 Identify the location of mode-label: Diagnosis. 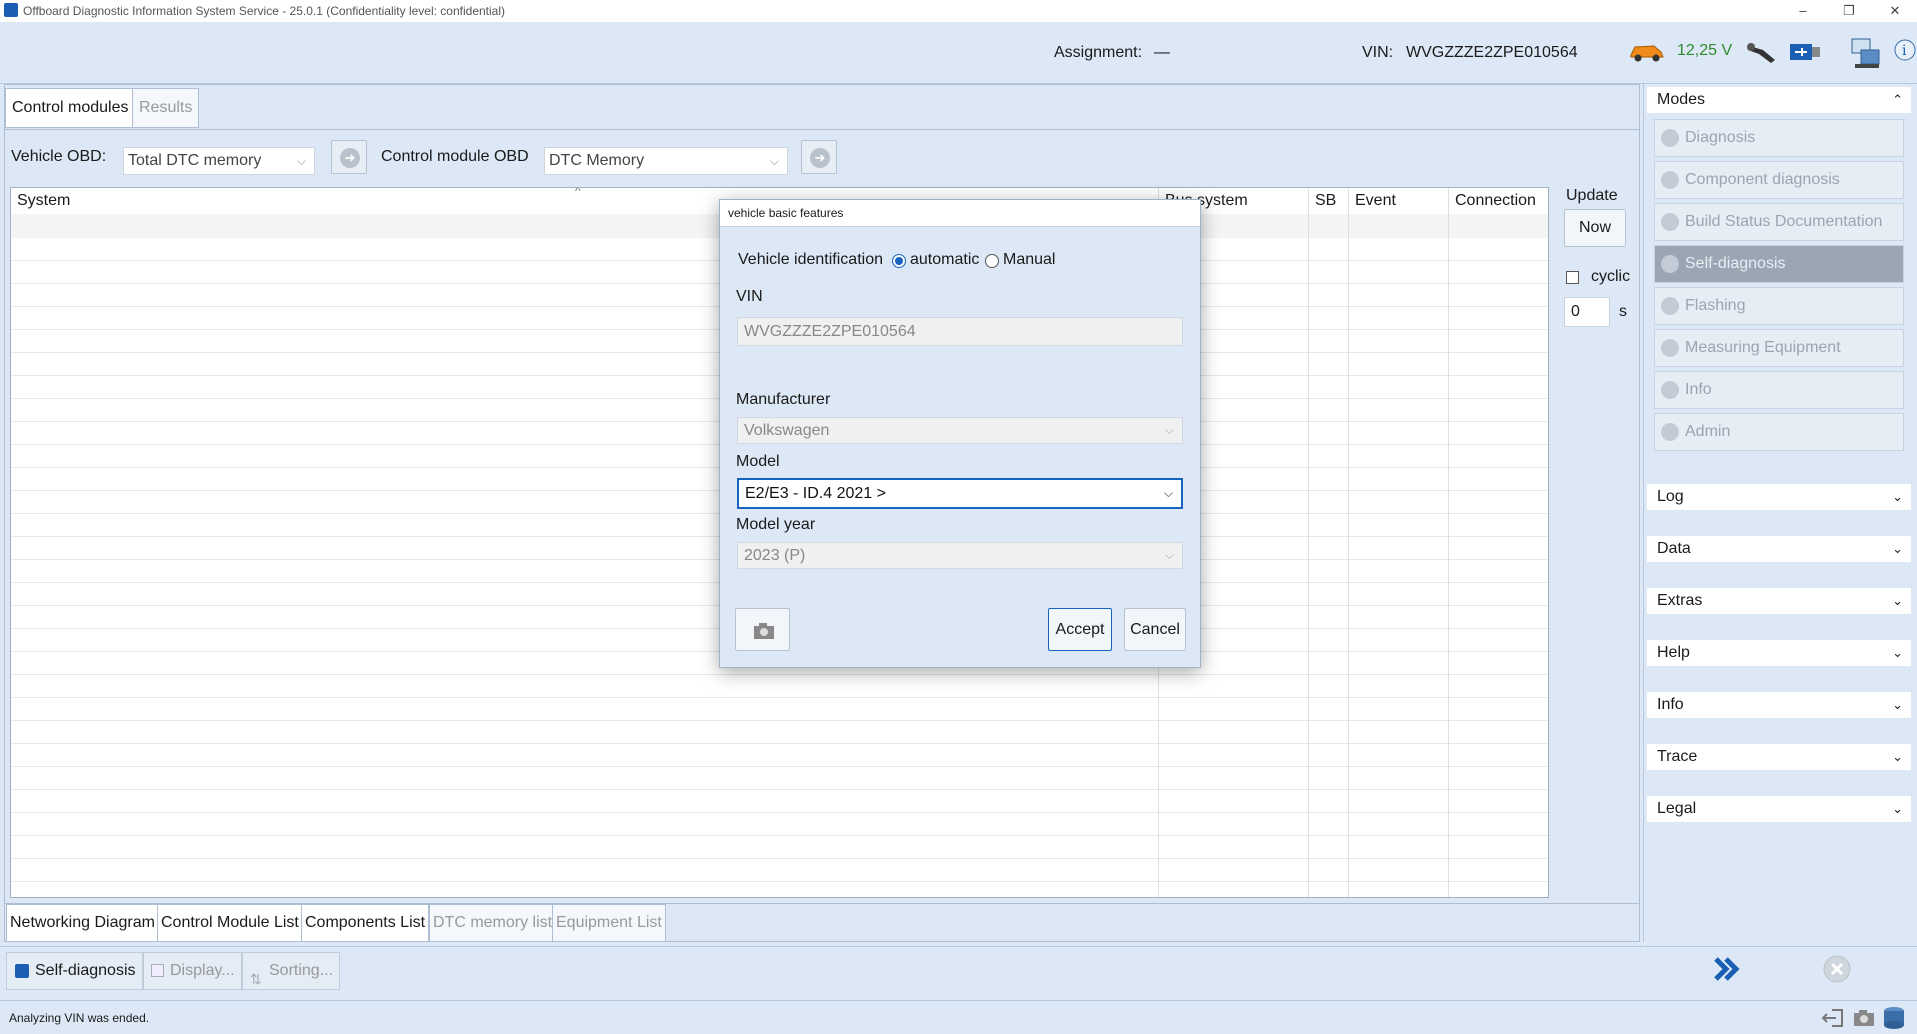
(1720, 137).